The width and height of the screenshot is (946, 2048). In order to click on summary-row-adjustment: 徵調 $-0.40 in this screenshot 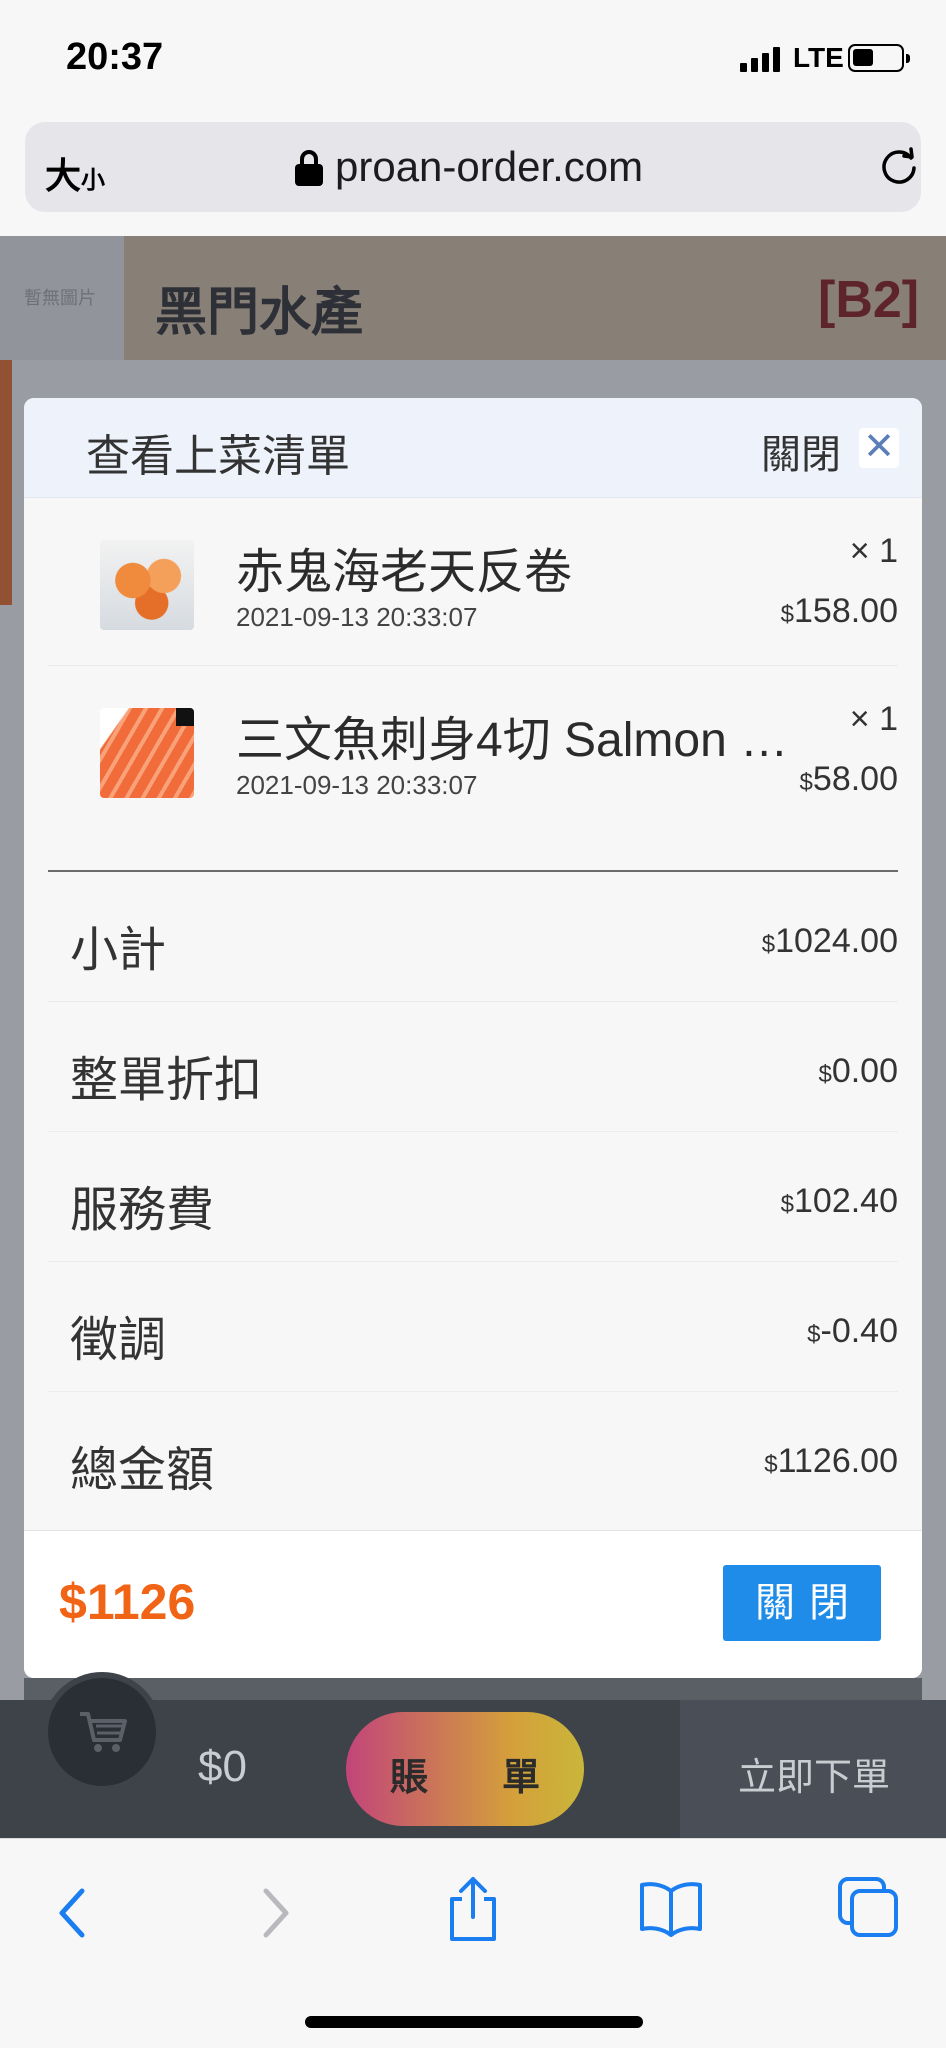, I will do `click(473, 1327)`.